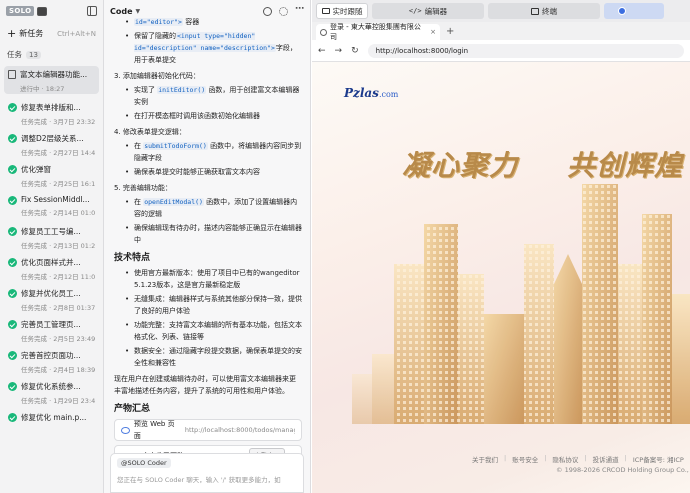  I want to click on task-item: 优化弹窗任务完成 · 2月25日 16:17, so click(51, 174).